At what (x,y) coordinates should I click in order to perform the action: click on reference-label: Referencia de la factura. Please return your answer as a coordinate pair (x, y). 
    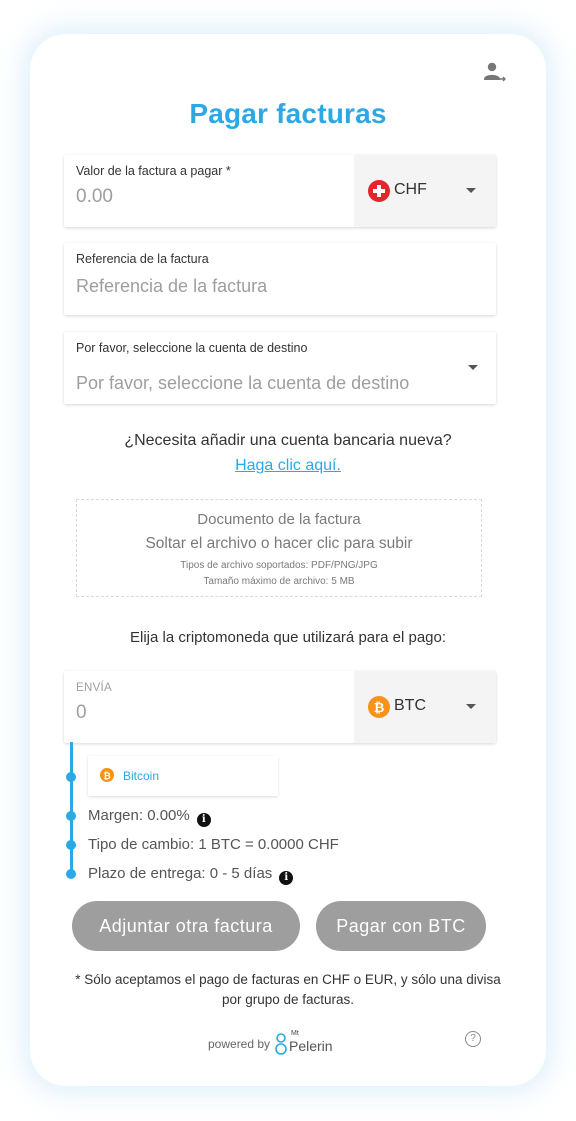
    Looking at the image, I should click on (142, 259).